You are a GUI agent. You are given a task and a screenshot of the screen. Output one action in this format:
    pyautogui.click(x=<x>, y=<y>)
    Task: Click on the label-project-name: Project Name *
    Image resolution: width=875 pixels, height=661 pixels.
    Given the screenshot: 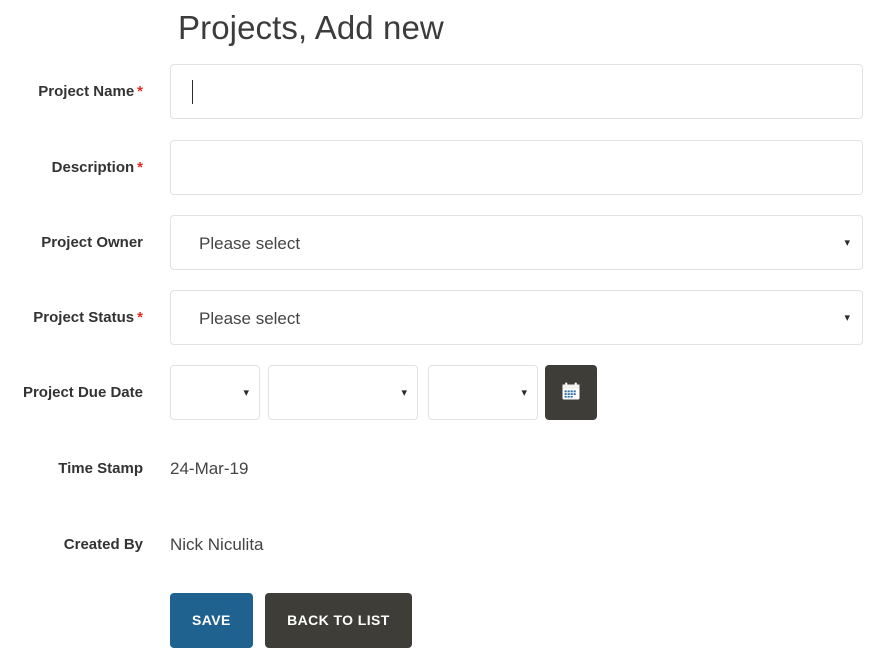 What is the action you would take?
    pyautogui.click(x=71, y=92)
    